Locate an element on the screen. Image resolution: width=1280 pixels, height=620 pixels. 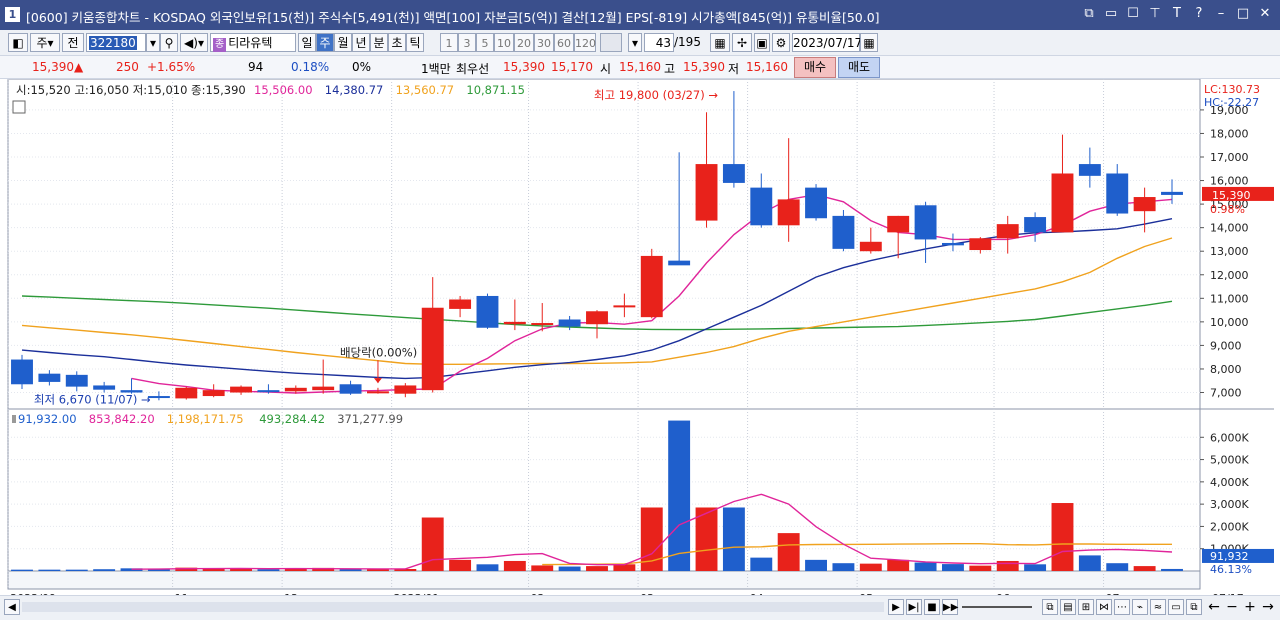
turnover-value: 0.18% is located at coordinates (310, 67).